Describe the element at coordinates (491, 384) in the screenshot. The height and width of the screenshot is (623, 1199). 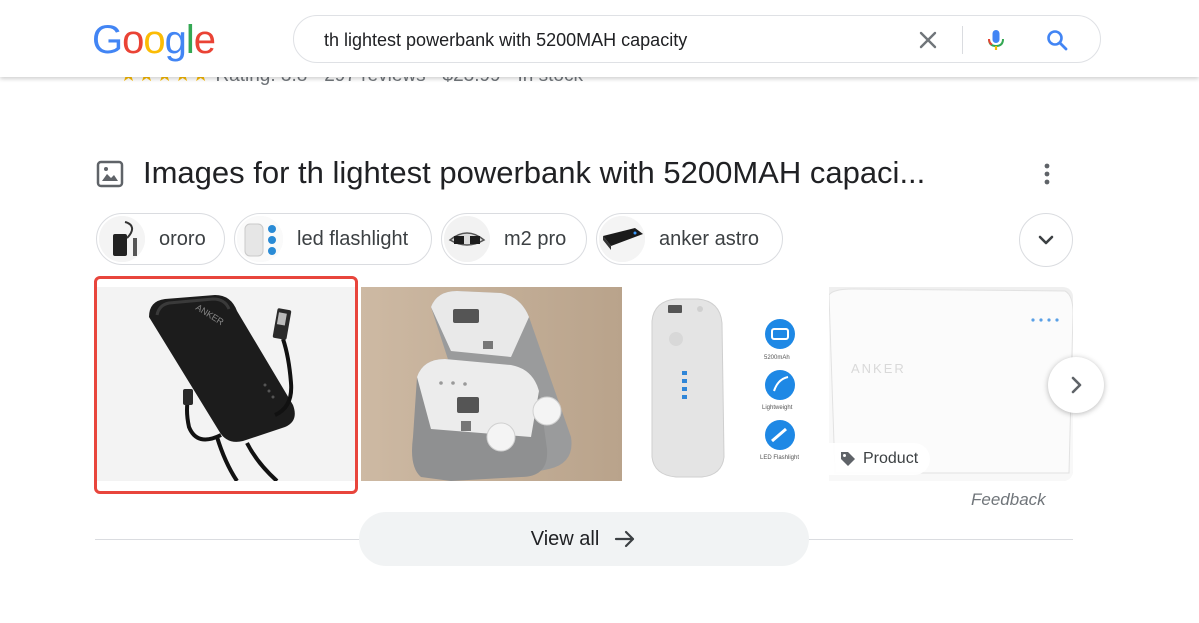
I see `image-result-silver-powerbanks` at that location.